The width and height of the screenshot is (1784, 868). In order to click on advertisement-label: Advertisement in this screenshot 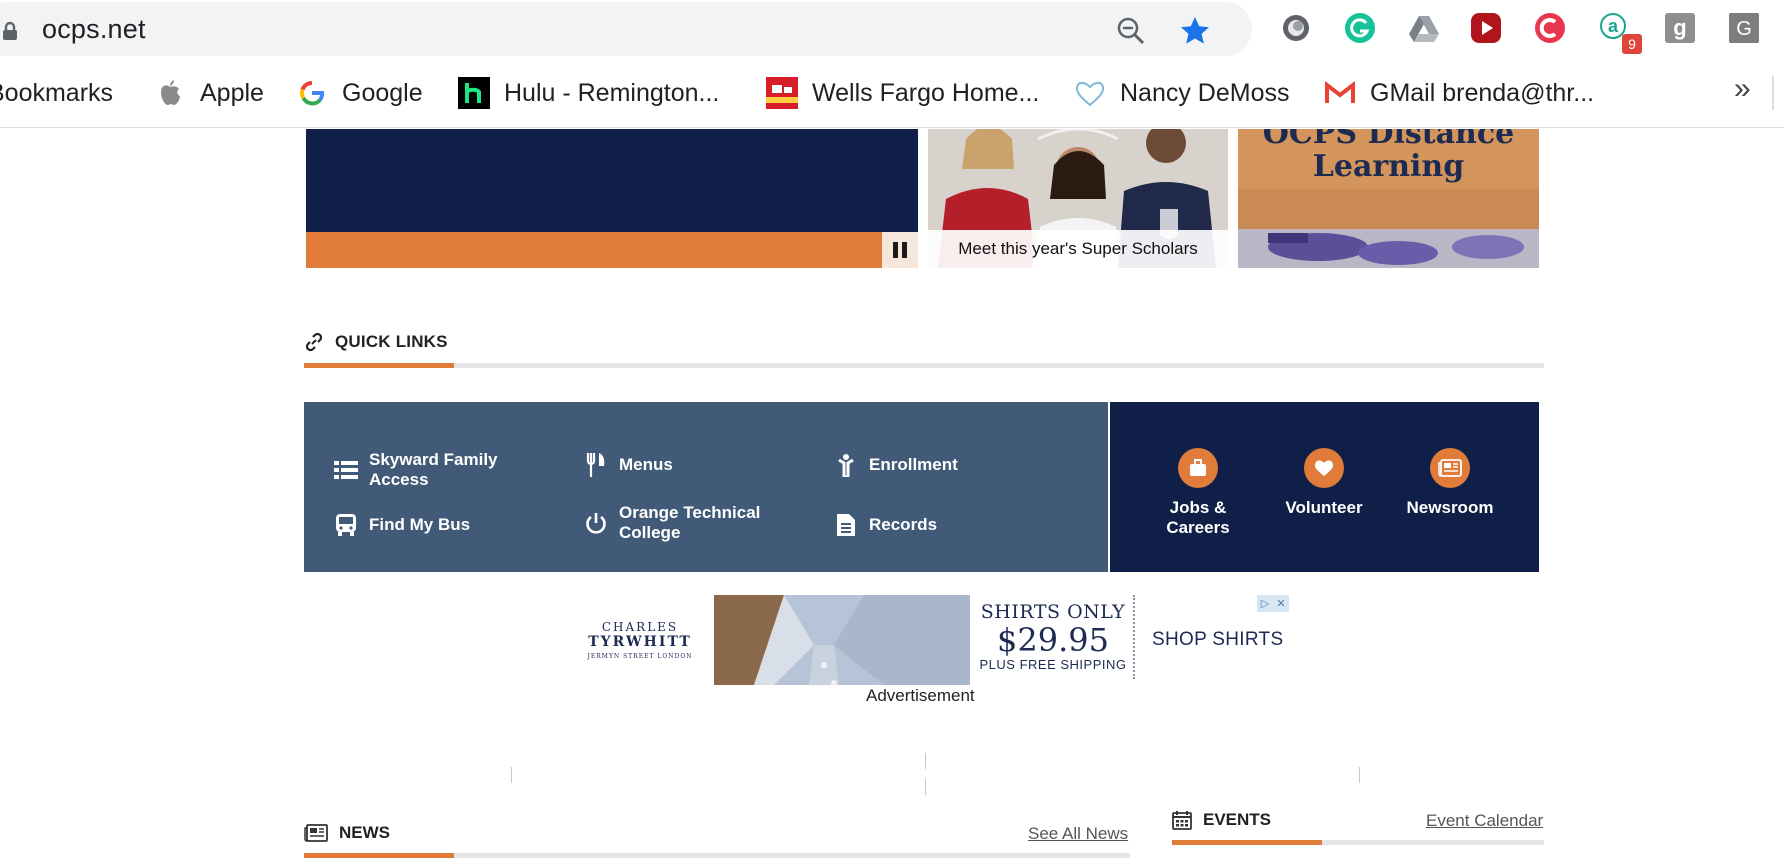, I will do `click(920, 695)`.